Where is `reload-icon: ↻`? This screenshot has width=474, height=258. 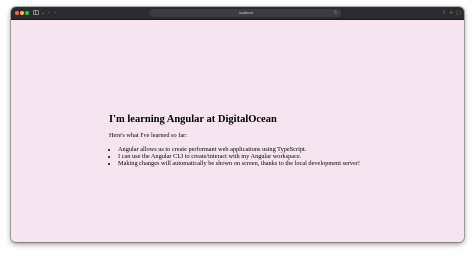
reload-icon: ↻ is located at coordinates (336, 13).